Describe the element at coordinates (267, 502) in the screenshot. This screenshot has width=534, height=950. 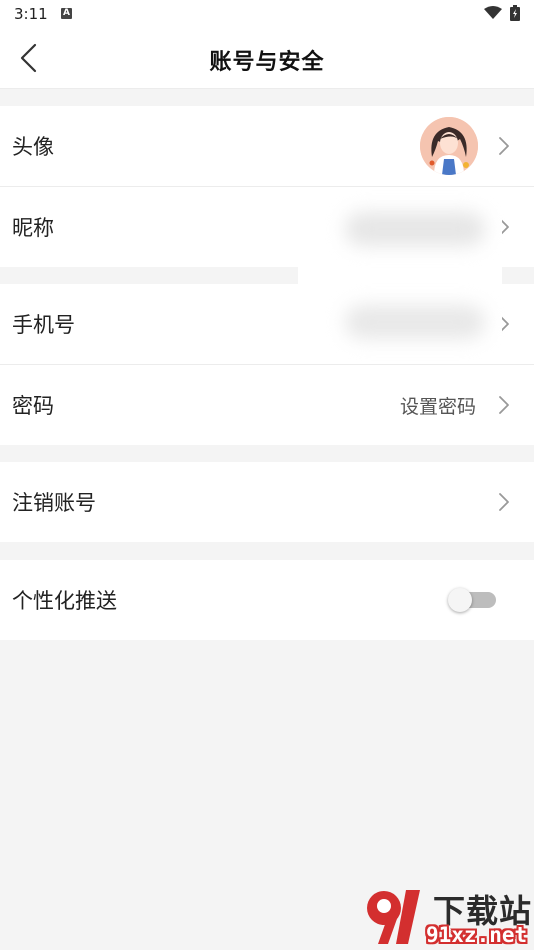
I see `cancel-account-row: 注销账号` at that location.